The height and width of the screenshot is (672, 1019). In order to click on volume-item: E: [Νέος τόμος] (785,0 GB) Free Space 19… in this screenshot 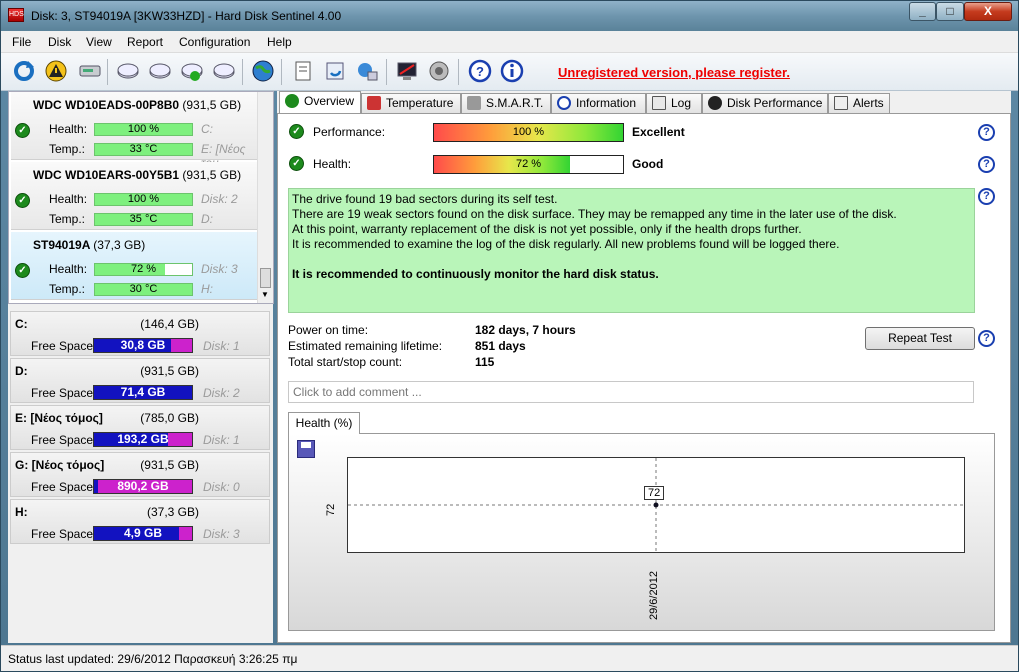, I will do `click(140, 427)`.